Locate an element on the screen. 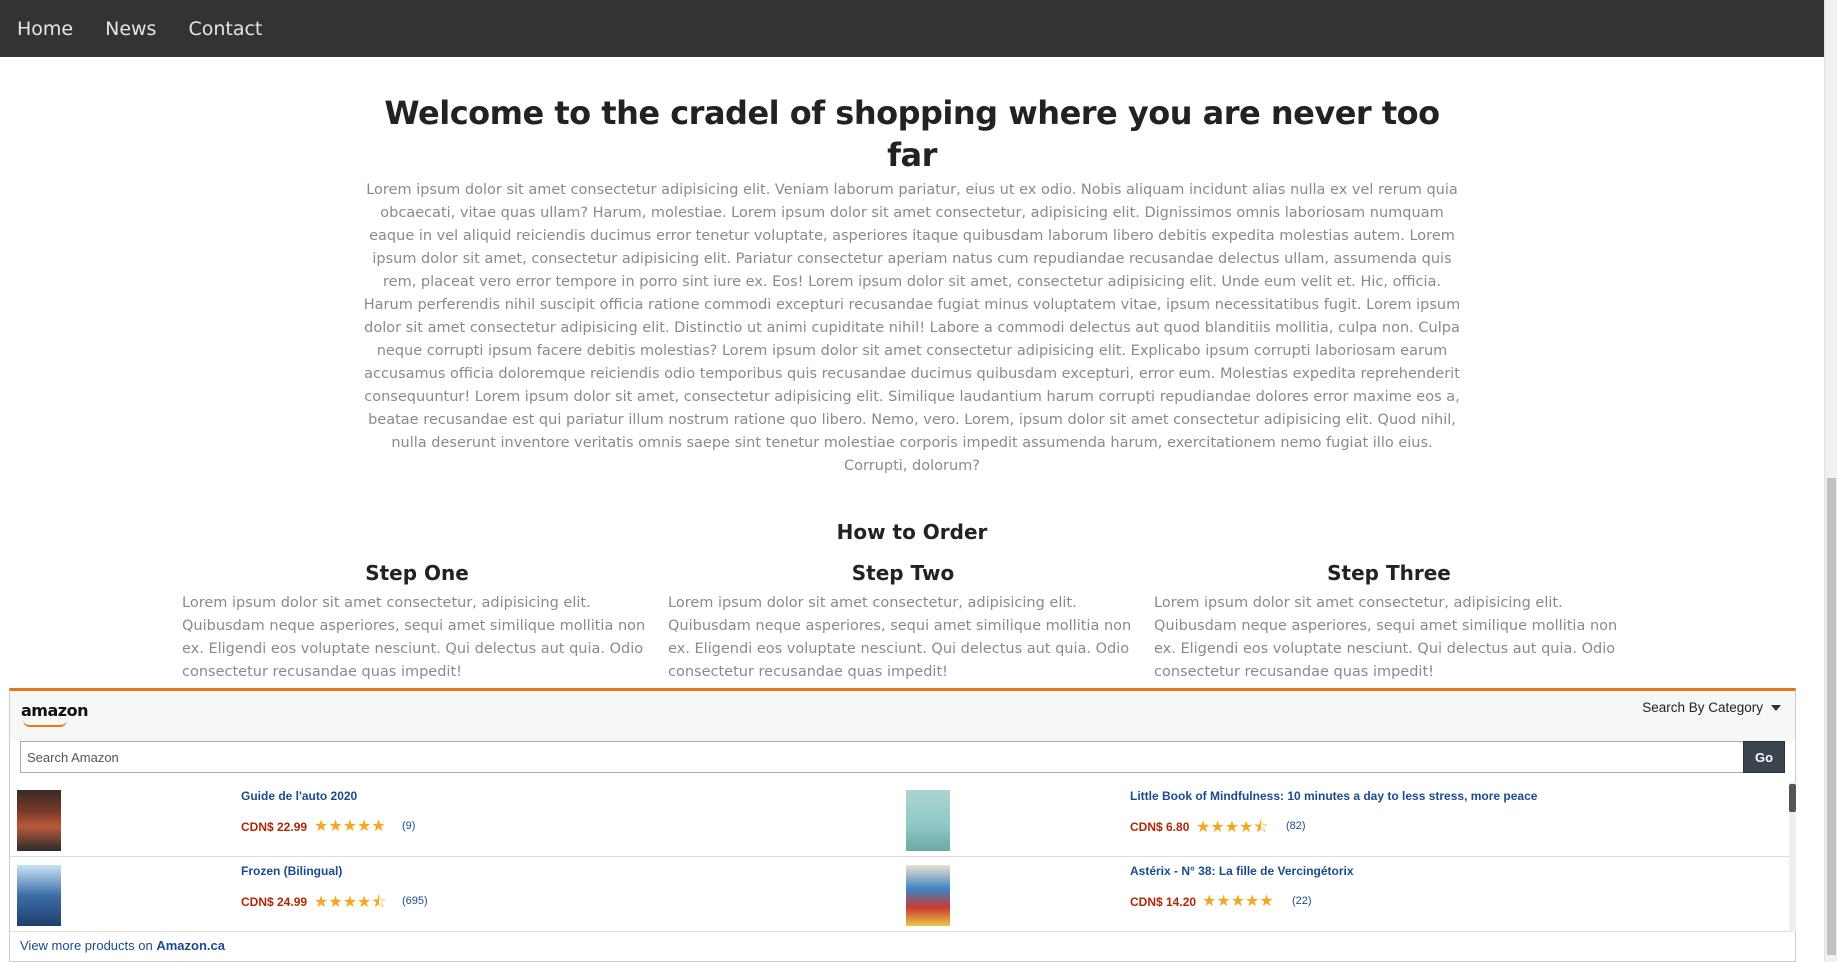 This screenshot has height=962, width=1837. product-title: Guide de l'auto 2020 is located at coordinates (299, 796).